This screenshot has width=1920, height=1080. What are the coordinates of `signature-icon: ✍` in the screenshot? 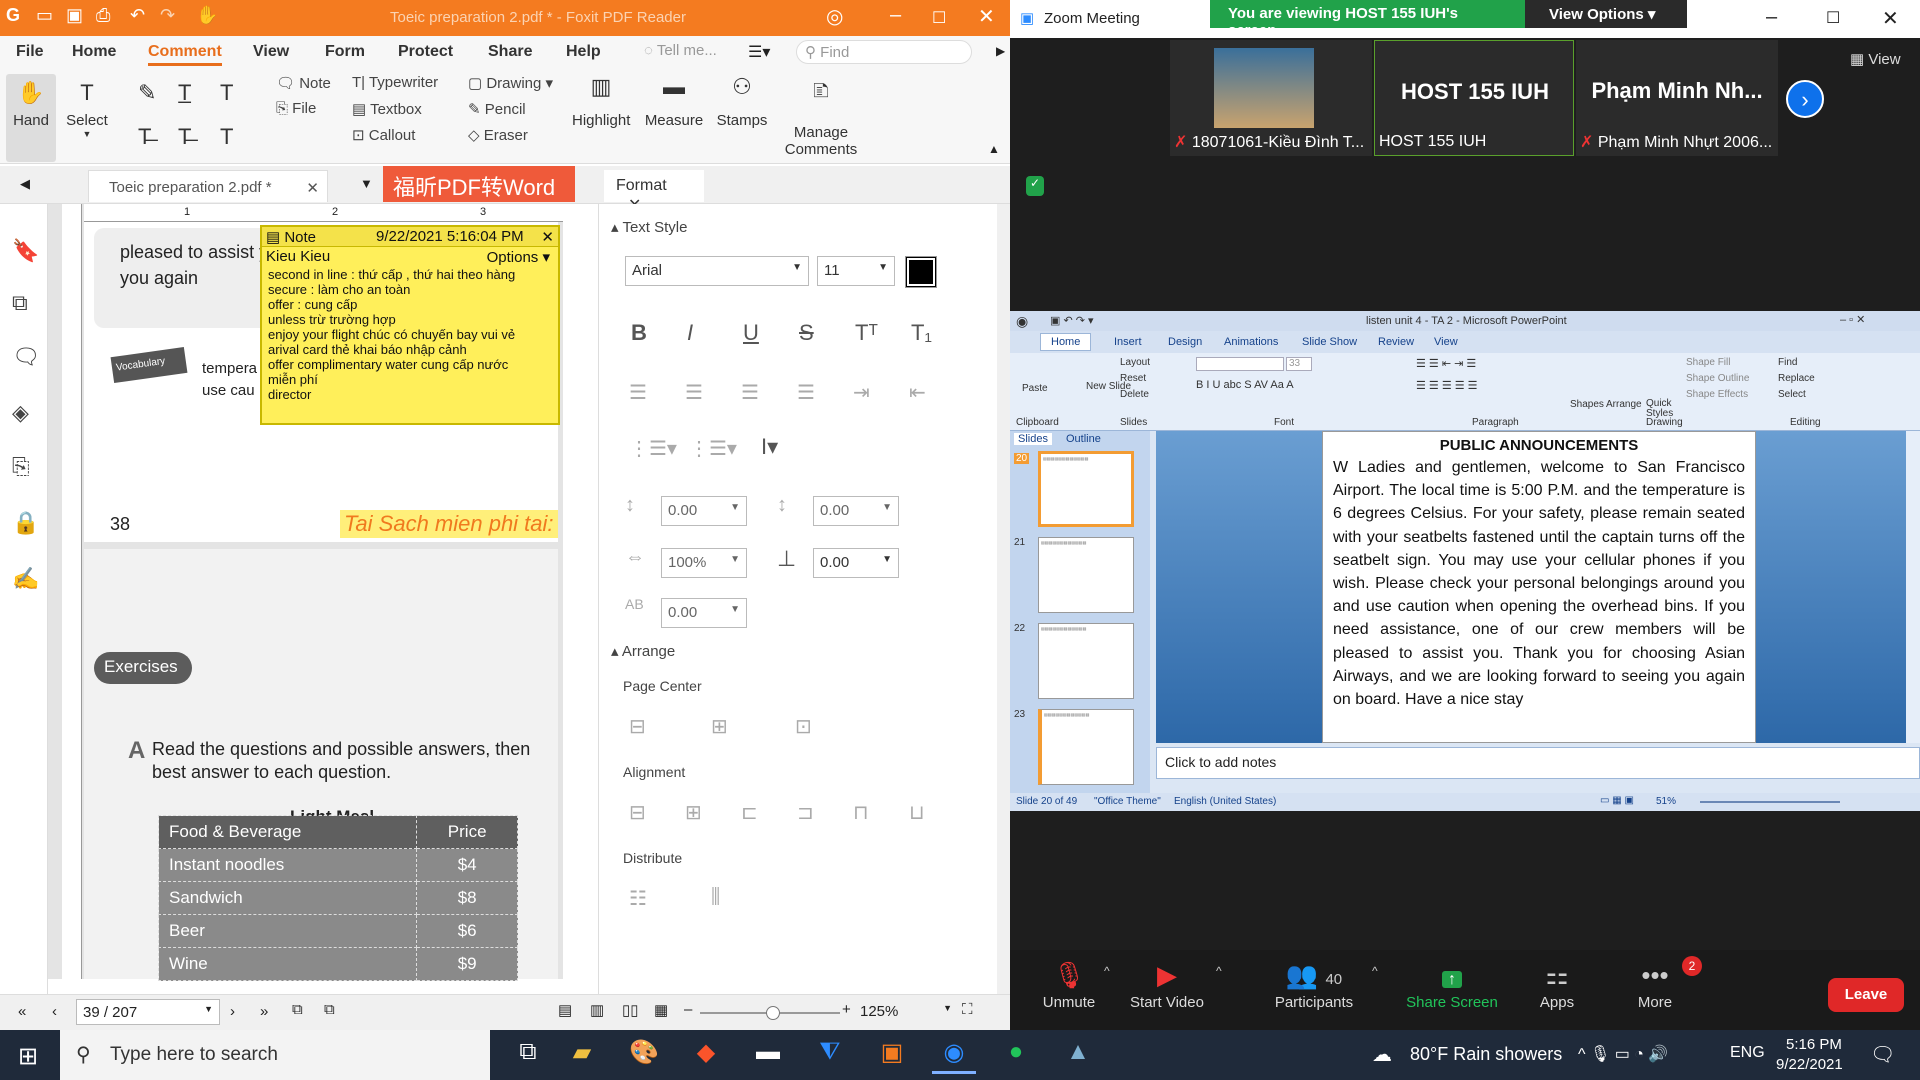 It's located at (25, 579).